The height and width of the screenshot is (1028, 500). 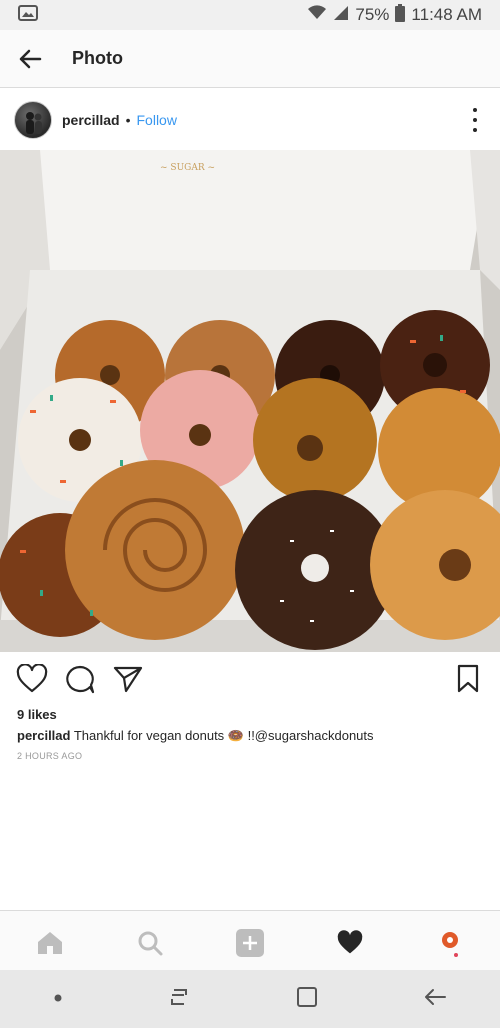 What do you see at coordinates (250, 680) in the screenshot?
I see `post-actions` at bounding box center [250, 680].